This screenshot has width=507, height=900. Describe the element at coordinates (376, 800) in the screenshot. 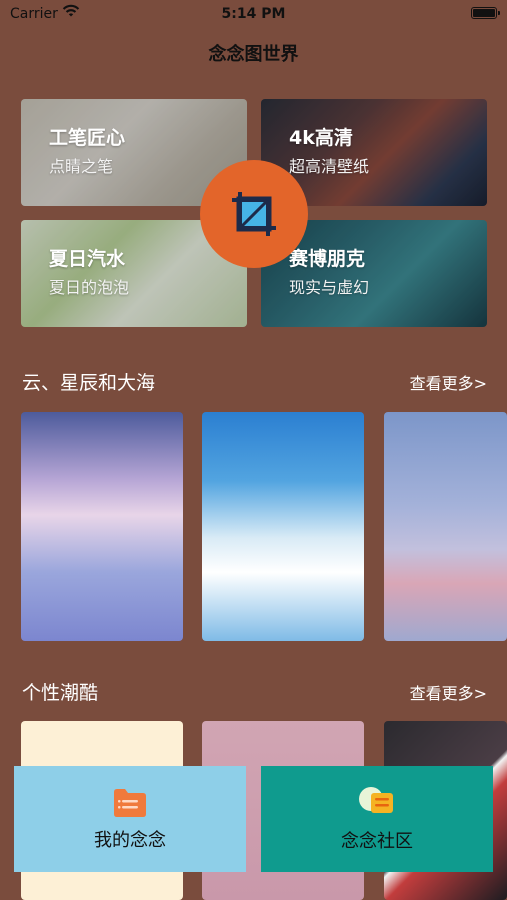

I see `chat-icon` at that location.